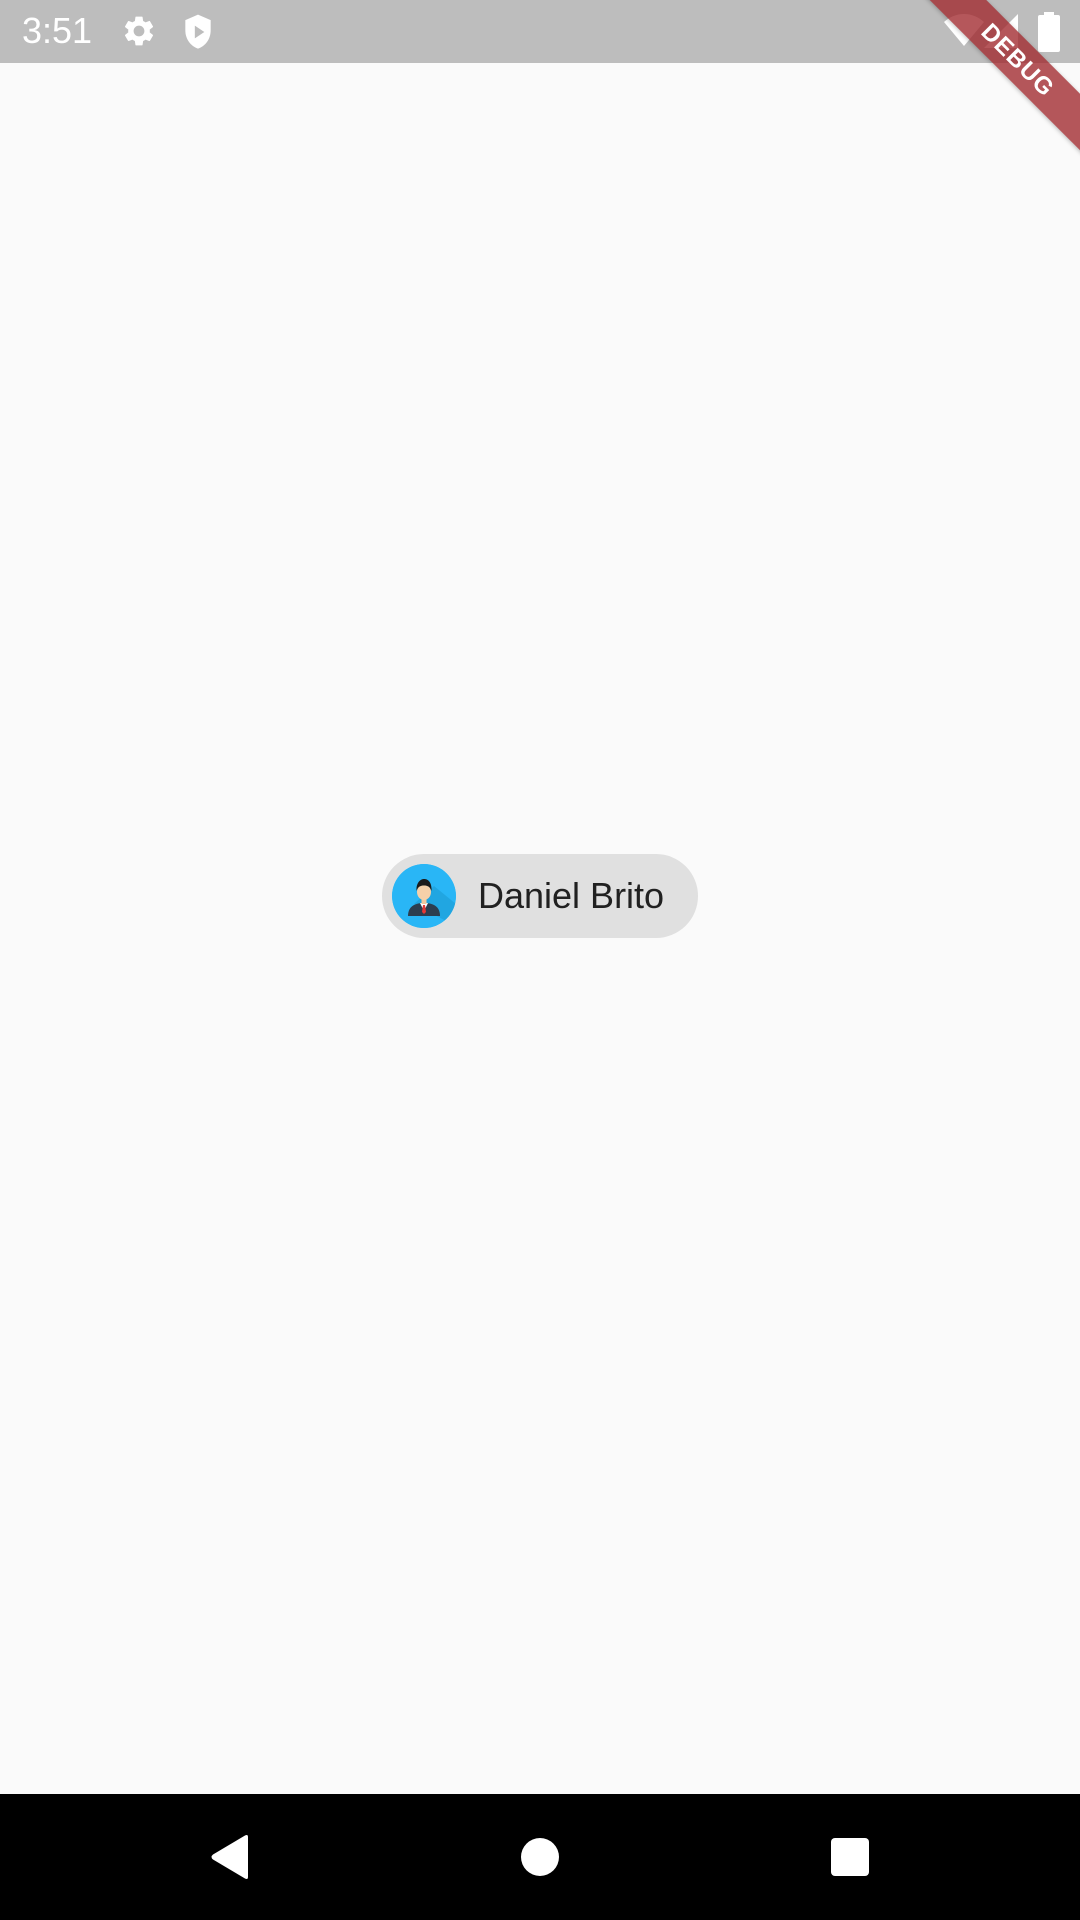  I want to click on recents-icon, so click(850, 1857).